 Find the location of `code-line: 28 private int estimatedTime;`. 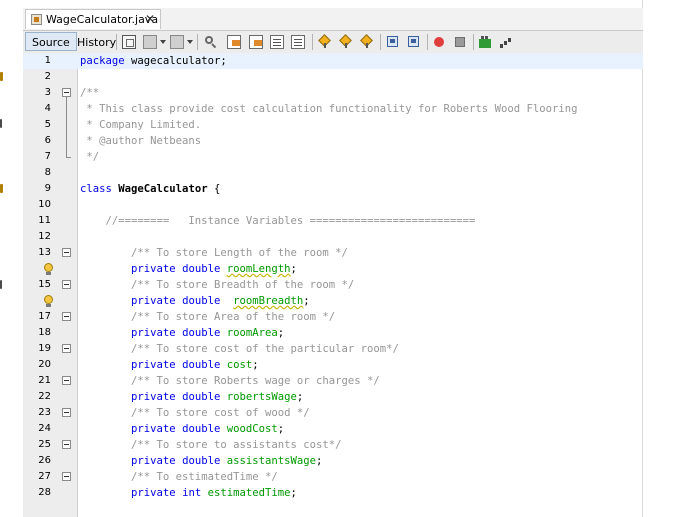

code-line: 28 private int estimatedTime; is located at coordinates (333, 493).